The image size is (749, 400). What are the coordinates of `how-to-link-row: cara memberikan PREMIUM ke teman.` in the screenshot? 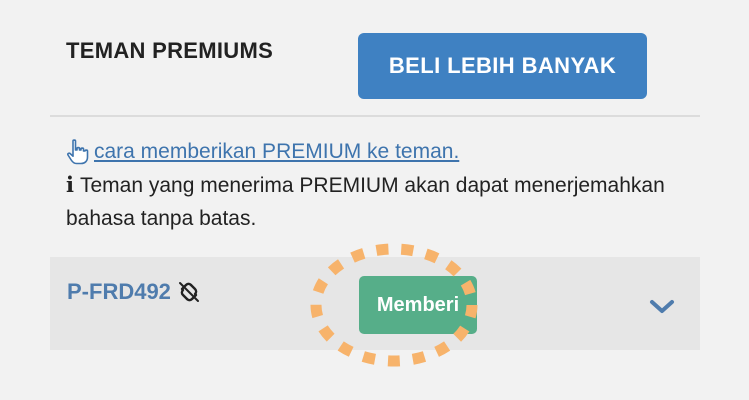 It's located at (381, 151).